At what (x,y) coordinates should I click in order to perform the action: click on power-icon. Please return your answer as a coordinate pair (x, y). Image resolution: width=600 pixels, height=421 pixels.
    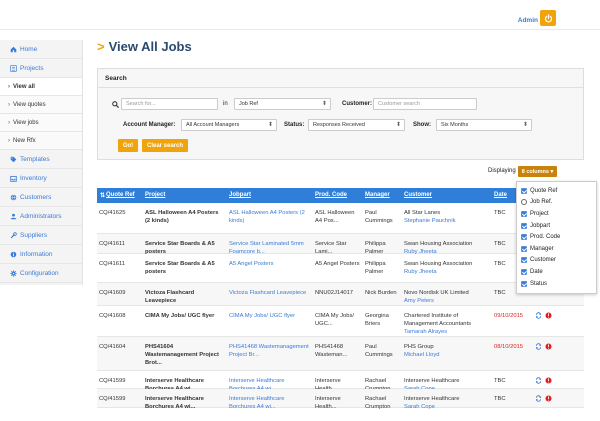
    Looking at the image, I should click on (548, 17).